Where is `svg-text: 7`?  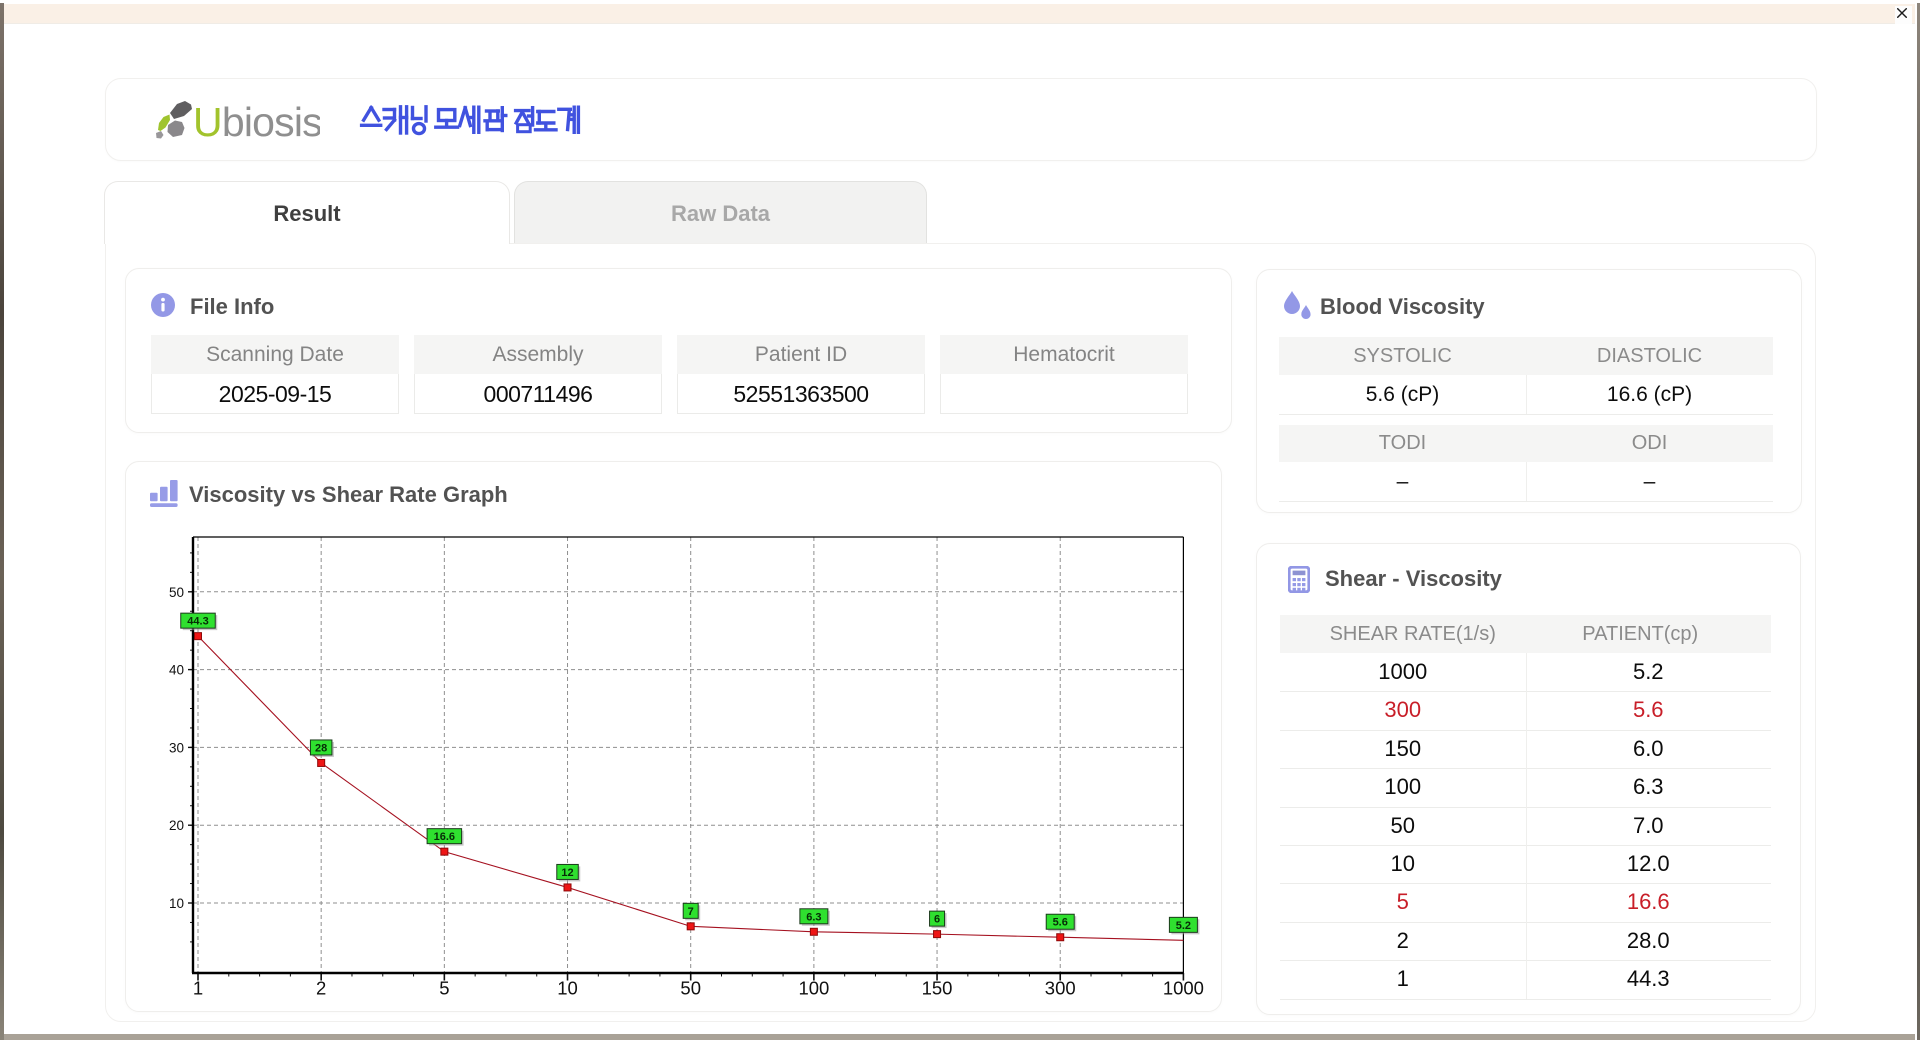
svg-text: 7 is located at coordinates (691, 912).